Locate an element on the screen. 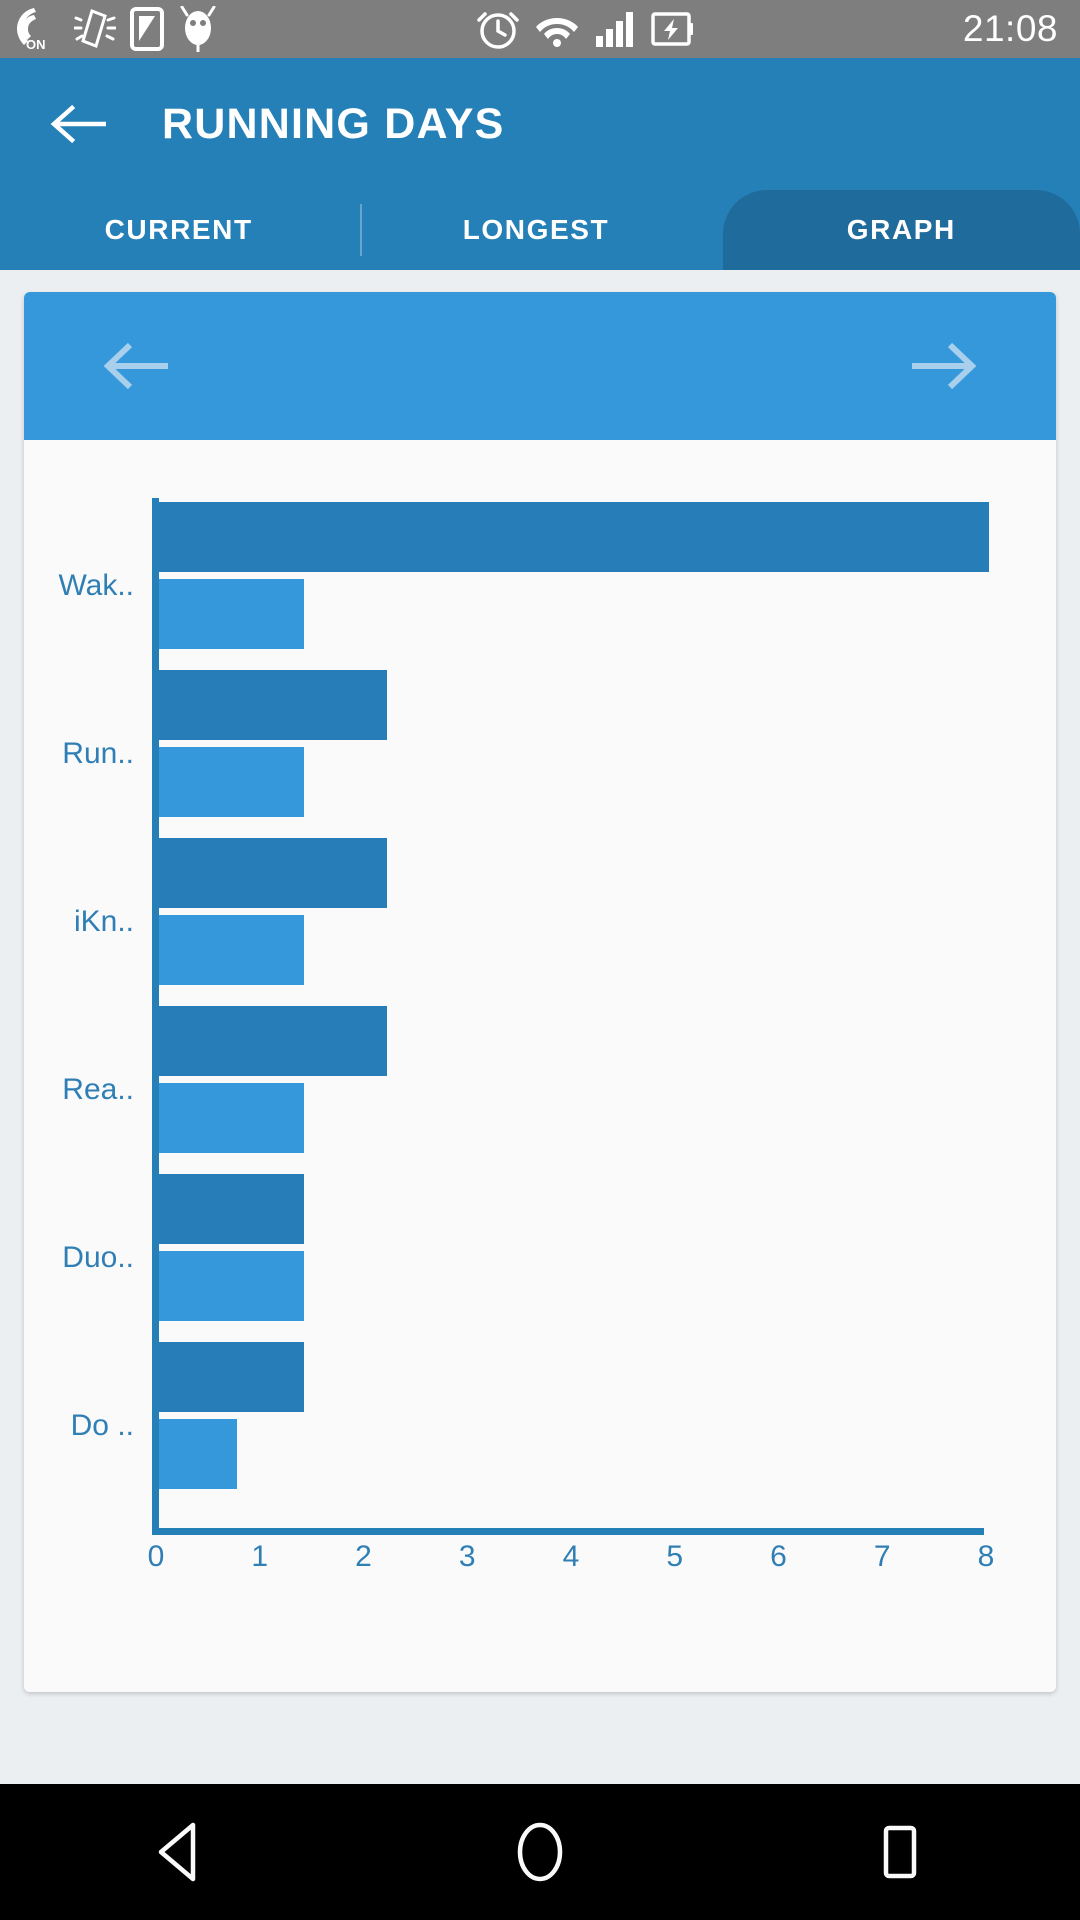  tab-longest: LONGEST is located at coordinates (535, 230).